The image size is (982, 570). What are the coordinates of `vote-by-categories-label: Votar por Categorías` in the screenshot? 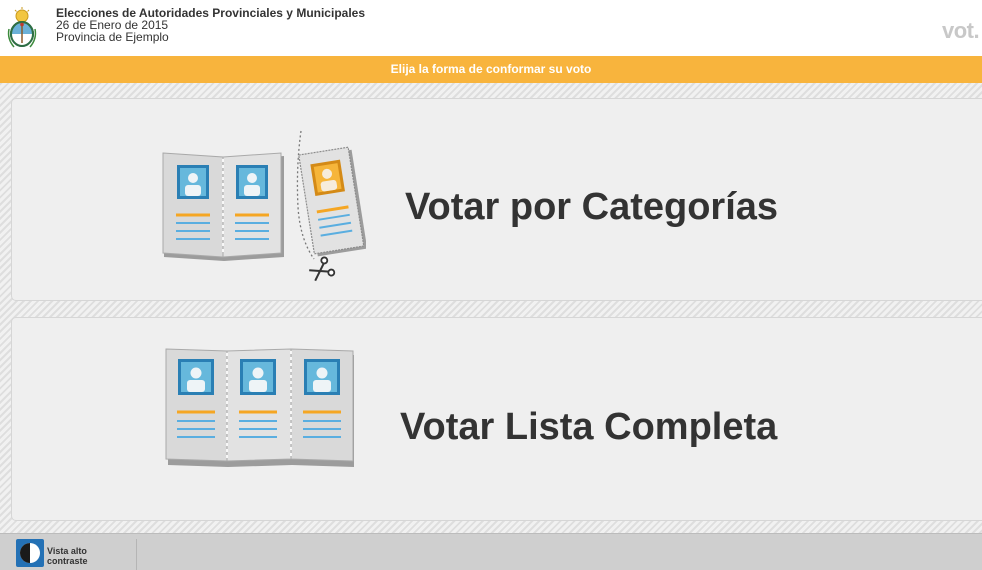 It's located at (592, 207).